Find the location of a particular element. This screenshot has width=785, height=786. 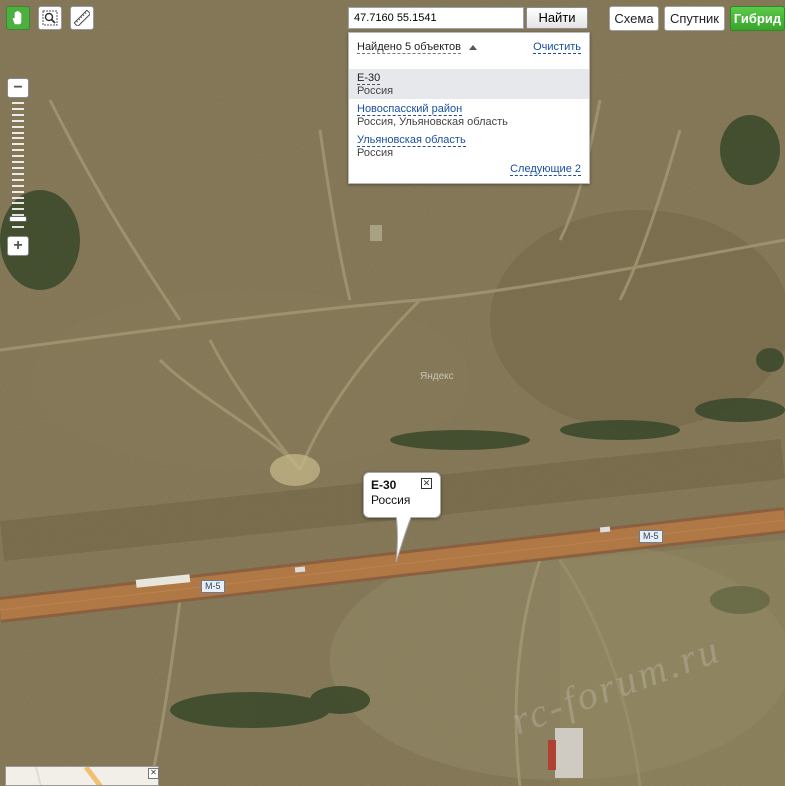

hand-icon is located at coordinates (17, 17).